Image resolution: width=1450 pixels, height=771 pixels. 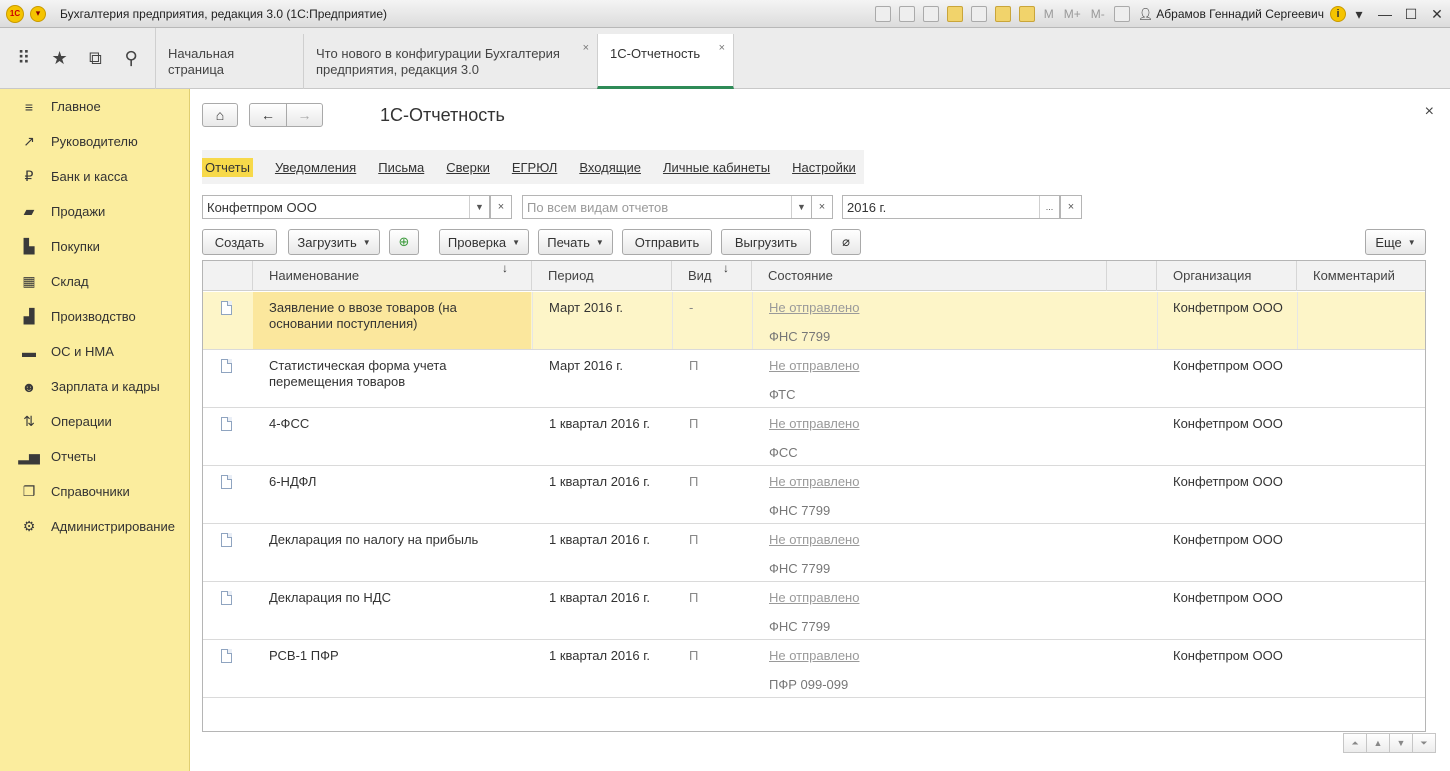 What do you see at coordinates (846, 242) in the screenshot?
I see `attachment-button: ⌀` at bounding box center [846, 242].